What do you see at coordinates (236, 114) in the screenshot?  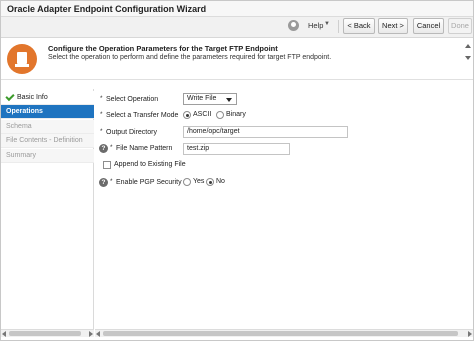 I see `transfer-mode-binary-label: Binary` at bounding box center [236, 114].